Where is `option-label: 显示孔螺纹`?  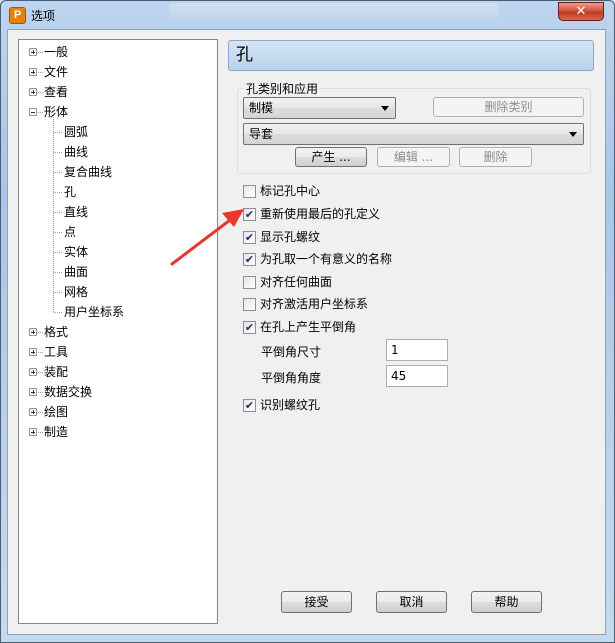
option-label: 显示孔螺纹 is located at coordinates (290, 237).